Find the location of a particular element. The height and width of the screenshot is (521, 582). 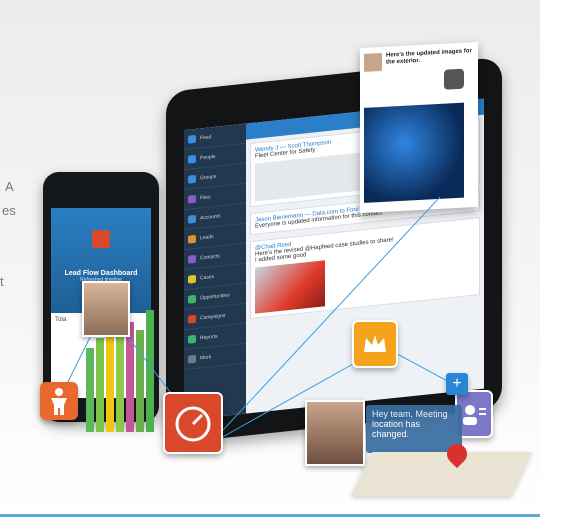

map-card is located at coordinates (442, 474).